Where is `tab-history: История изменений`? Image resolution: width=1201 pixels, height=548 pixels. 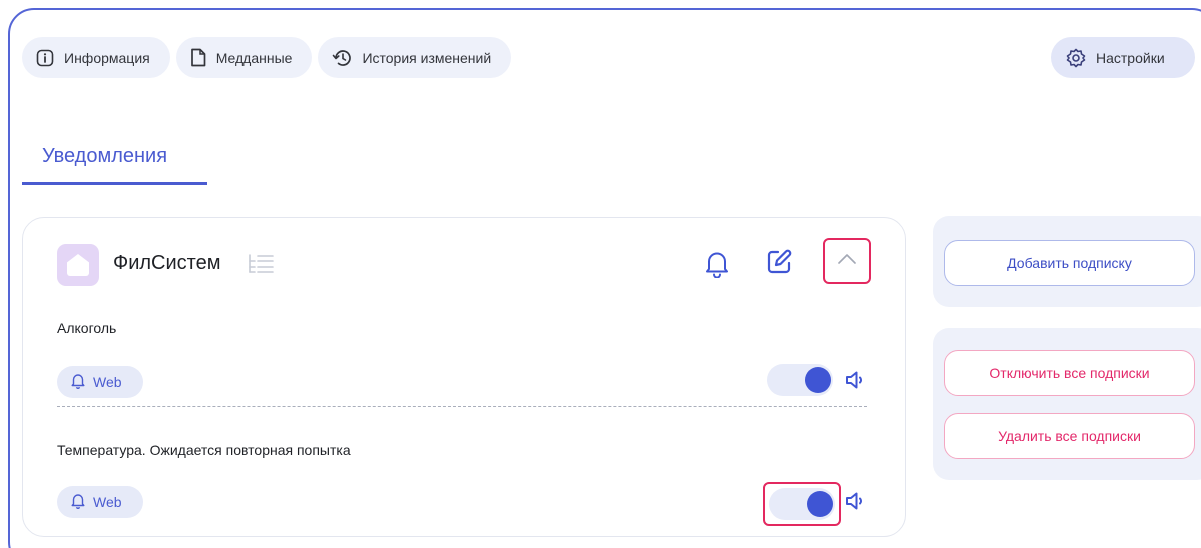
tab-history: История изменений is located at coordinates (415, 57).